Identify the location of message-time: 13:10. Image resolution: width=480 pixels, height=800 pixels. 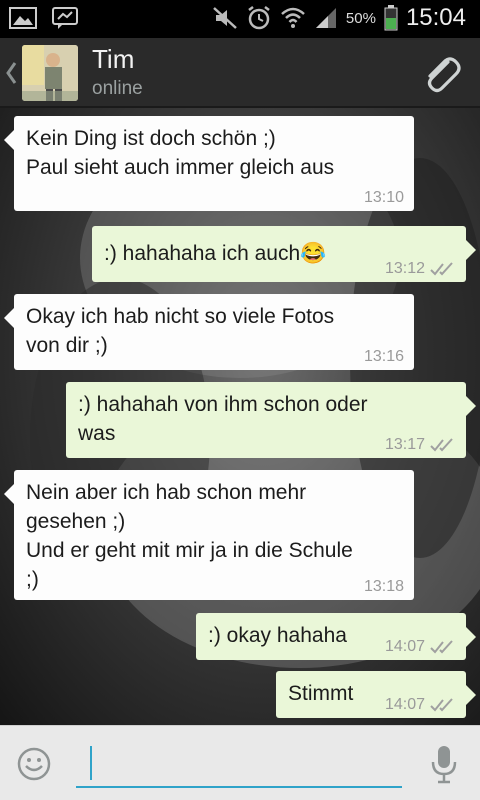
(383, 197).